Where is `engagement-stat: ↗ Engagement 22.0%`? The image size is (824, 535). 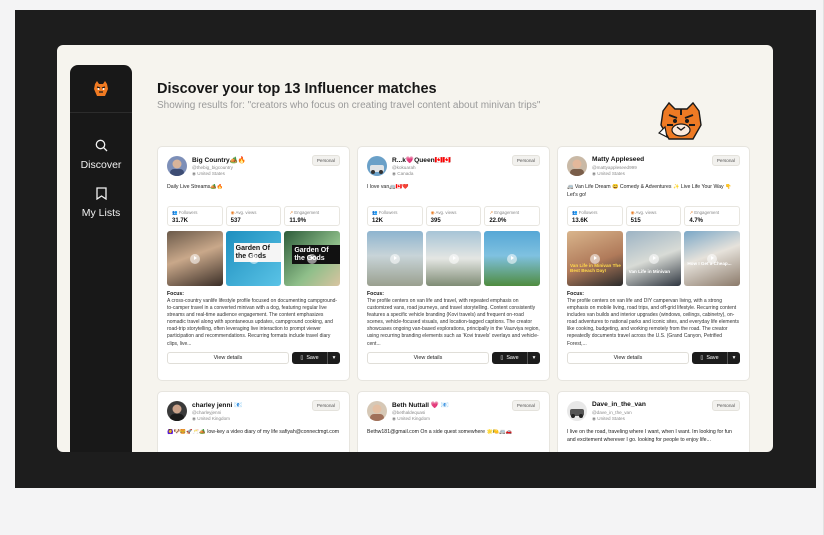 engagement-stat: ↗ Engagement 22.0% is located at coordinates (512, 216).